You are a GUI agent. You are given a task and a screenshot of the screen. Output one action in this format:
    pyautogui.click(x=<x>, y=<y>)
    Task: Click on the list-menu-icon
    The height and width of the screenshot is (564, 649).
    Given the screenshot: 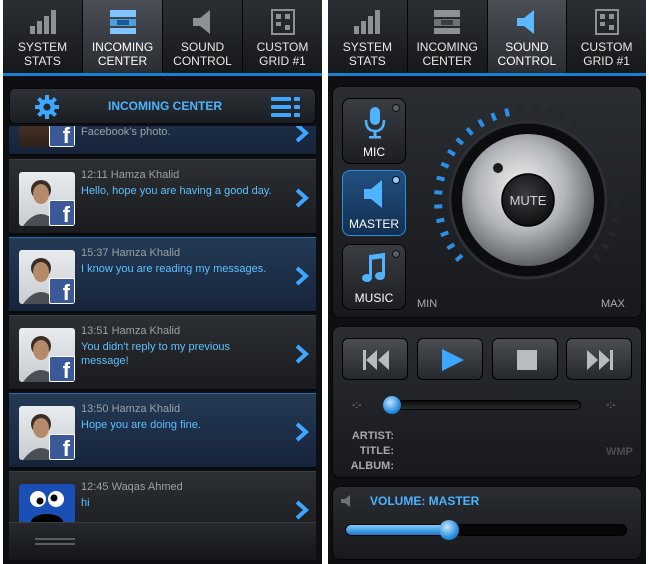 What is the action you would take?
    pyautogui.click(x=286, y=107)
    